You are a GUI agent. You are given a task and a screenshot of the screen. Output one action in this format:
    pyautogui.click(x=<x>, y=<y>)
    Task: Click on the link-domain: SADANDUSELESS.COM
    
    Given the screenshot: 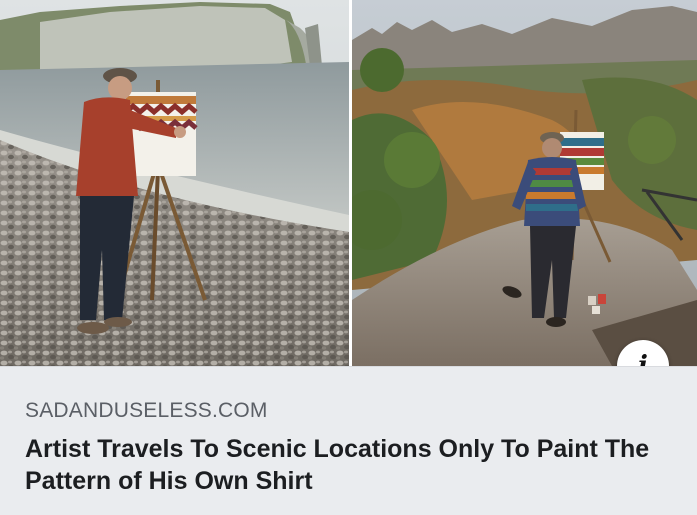 What is the action you would take?
    pyautogui.click(x=146, y=410)
    